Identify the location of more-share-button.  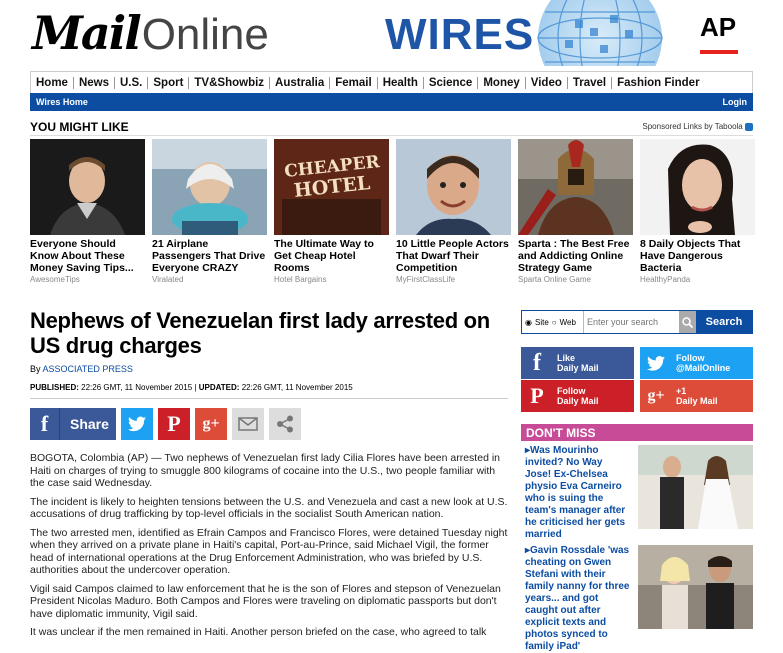
(285, 424).